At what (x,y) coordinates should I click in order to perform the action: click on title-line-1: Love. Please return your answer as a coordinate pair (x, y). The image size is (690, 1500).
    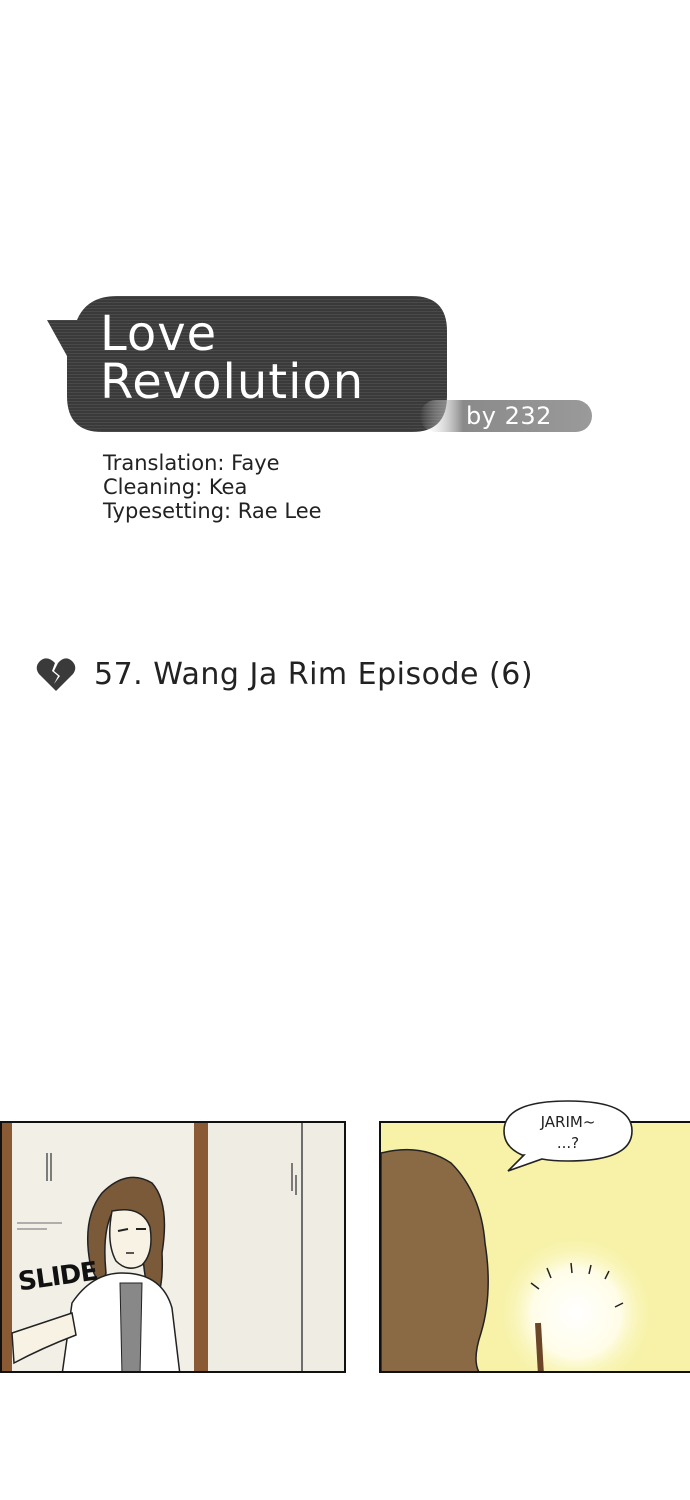
    Looking at the image, I should click on (159, 334).